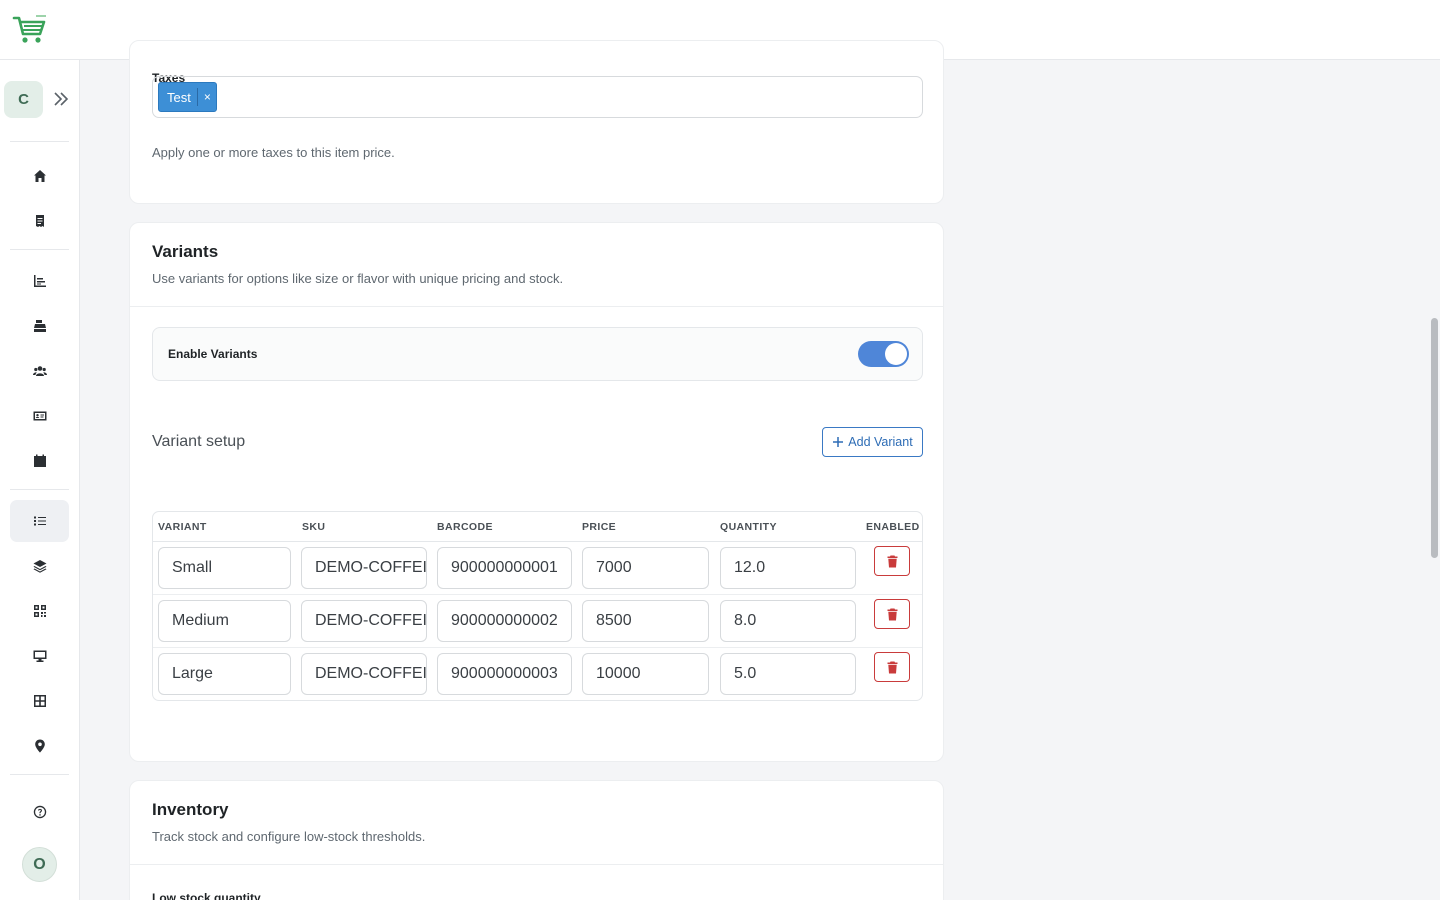  Describe the element at coordinates (838, 442) in the screenshot. I see `plus-icon` at that location.